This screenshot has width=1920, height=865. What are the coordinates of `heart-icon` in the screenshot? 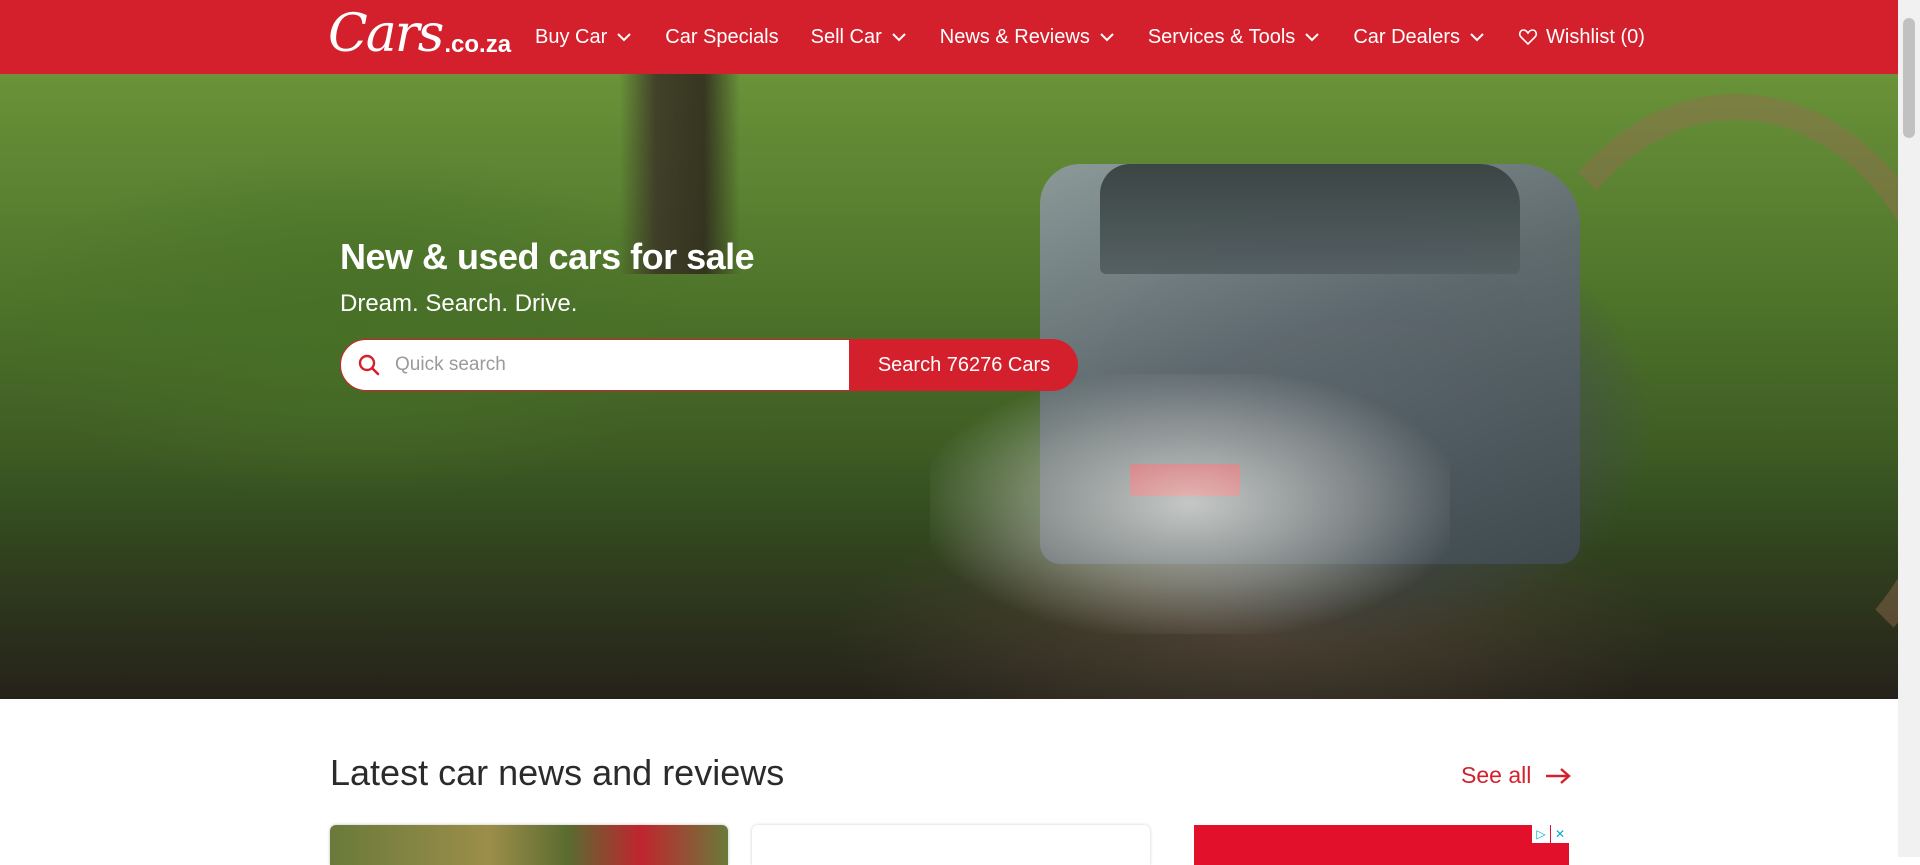 It's located at (1528, 37).